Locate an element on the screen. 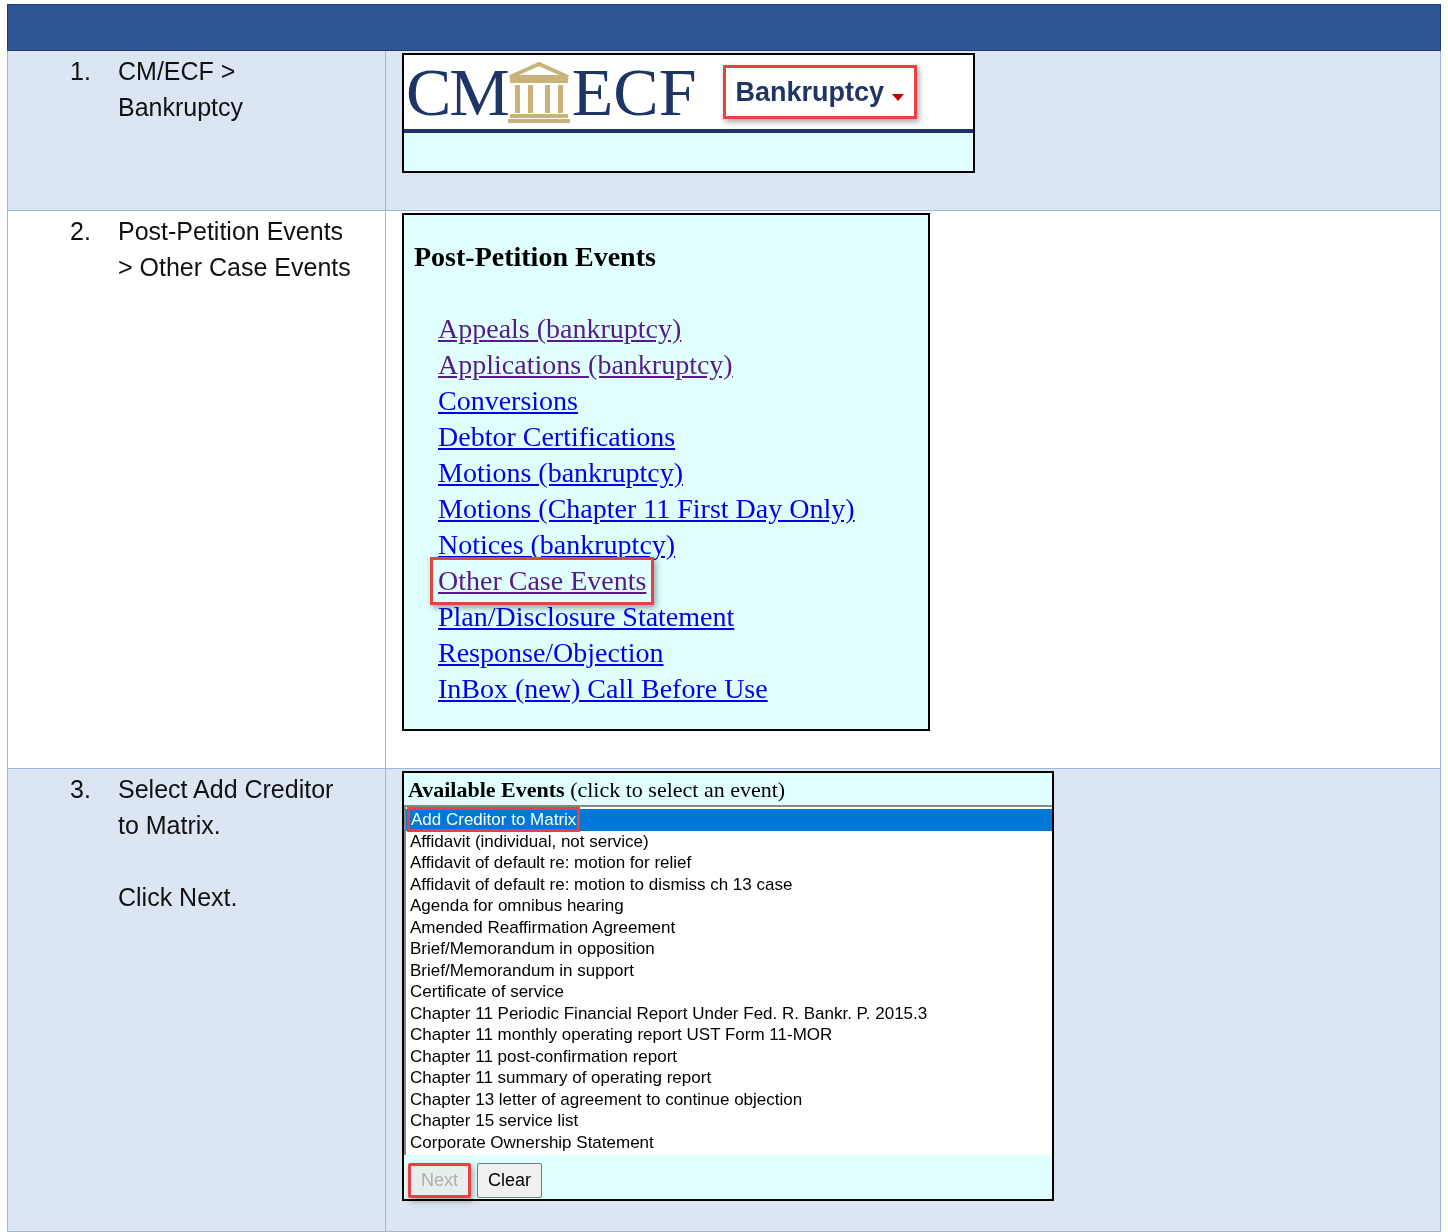 The height and width of the screenshot is (1232, 1448). event-option: Agenda for omnibus hearing is located at coordinates (729, 906).